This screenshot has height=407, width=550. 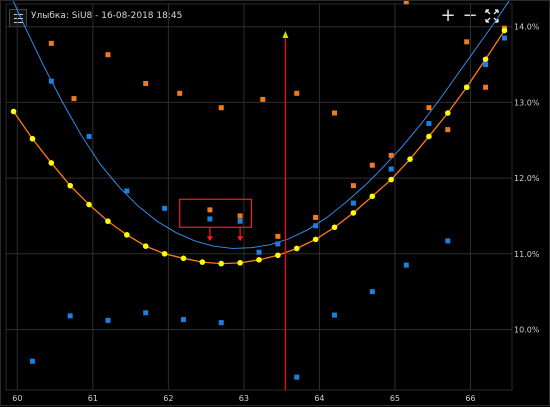 I want to click on y-tick-label: 12.0%, so click(x=527, y=178).